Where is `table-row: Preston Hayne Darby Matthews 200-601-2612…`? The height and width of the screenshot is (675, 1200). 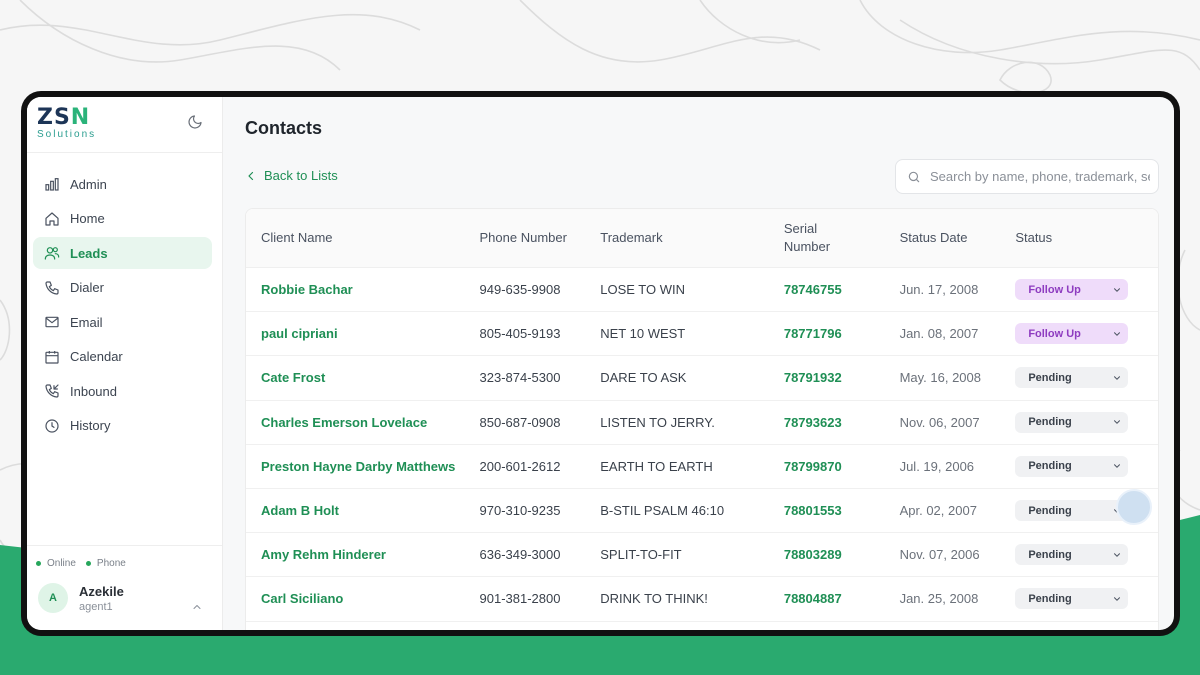
table-row: Preston Hayne Darby Matthews 200-601-2612… is located at coordinates (702, 467).